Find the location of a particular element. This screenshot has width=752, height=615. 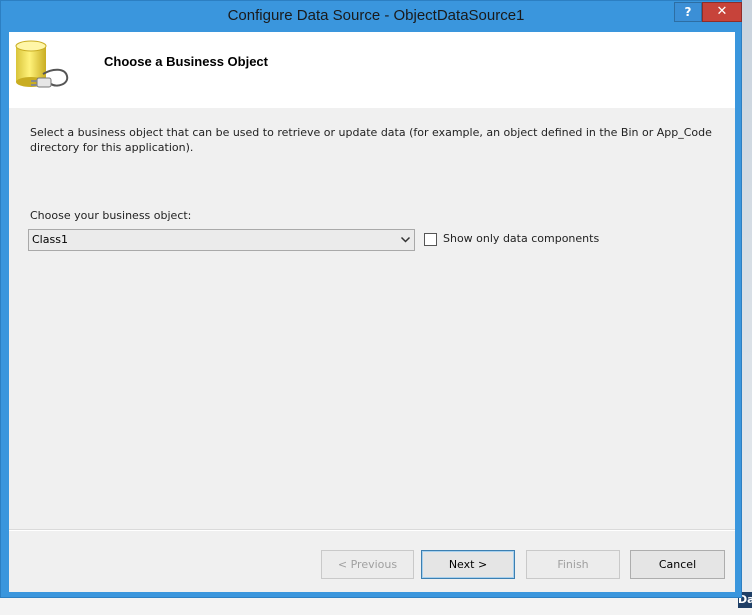

business-object-label: Choose your business object: is located at coordinates (111, 215).